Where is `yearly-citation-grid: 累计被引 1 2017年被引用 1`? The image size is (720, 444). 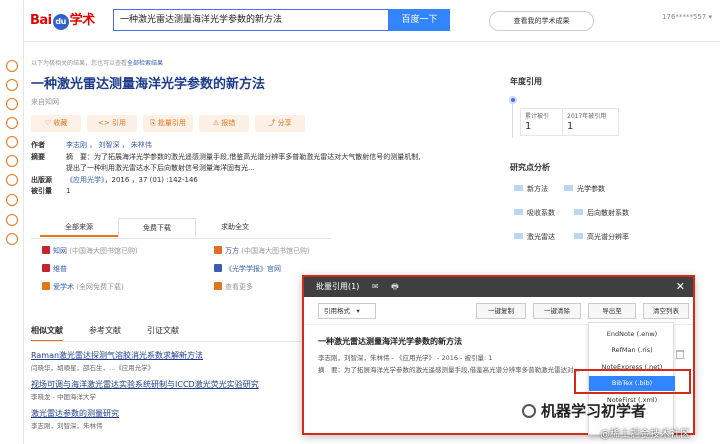
yearly-citation-grid: 累计被引 1 2017年被引用 1 is located at coordinates (569, 122).